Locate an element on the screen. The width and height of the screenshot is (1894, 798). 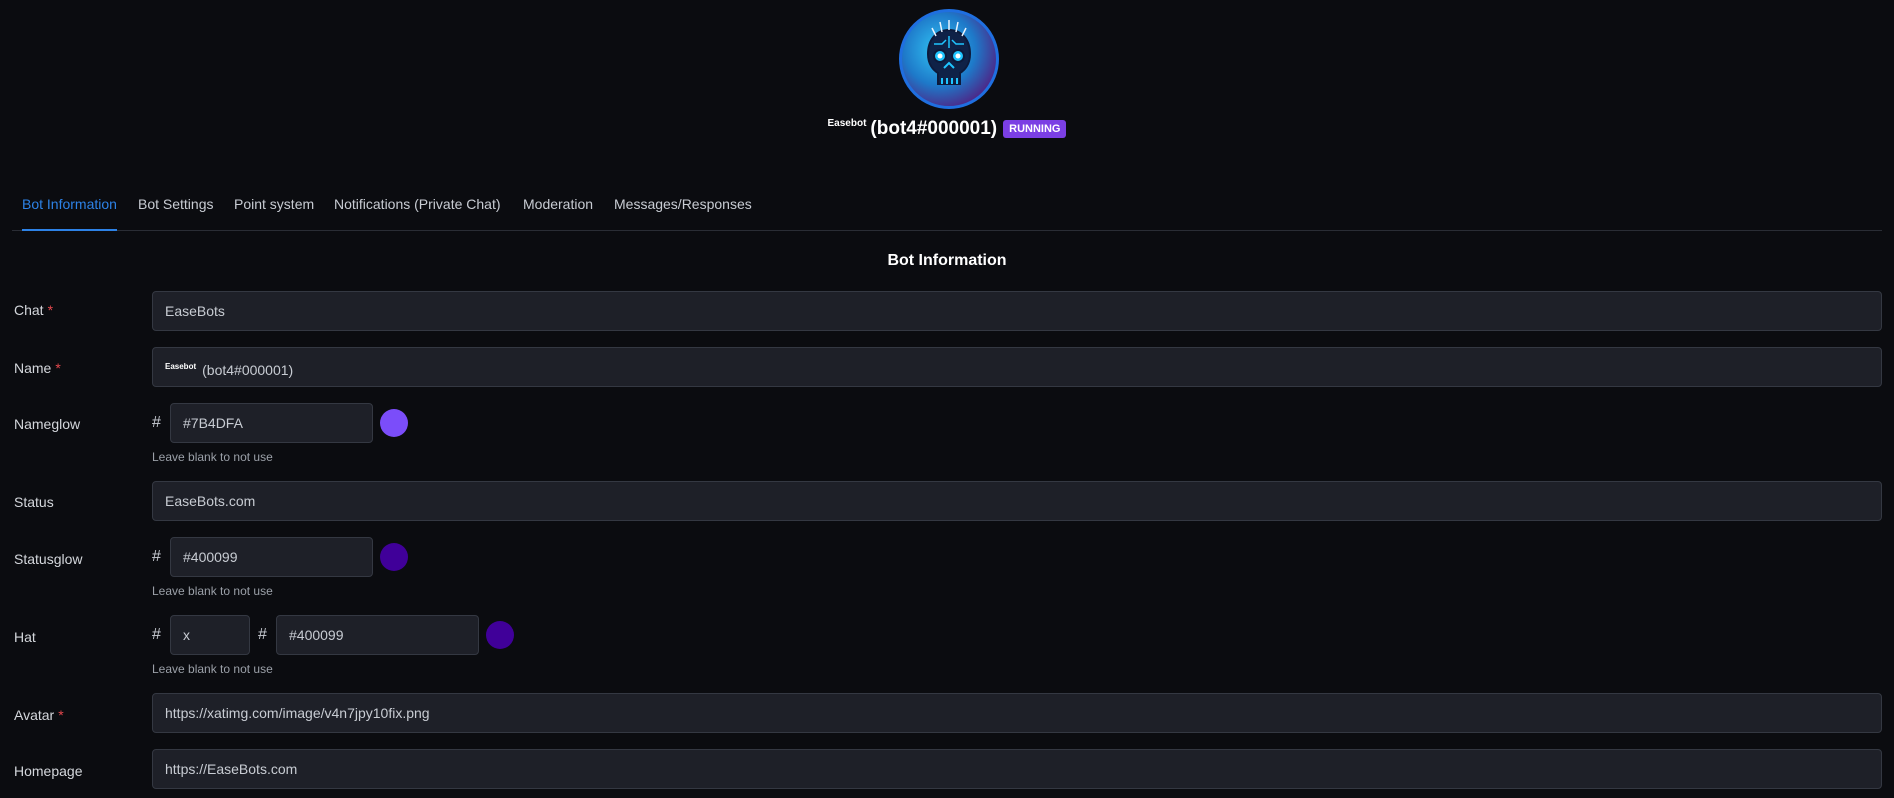
bot-avatar is located at coordinates (949, 59).